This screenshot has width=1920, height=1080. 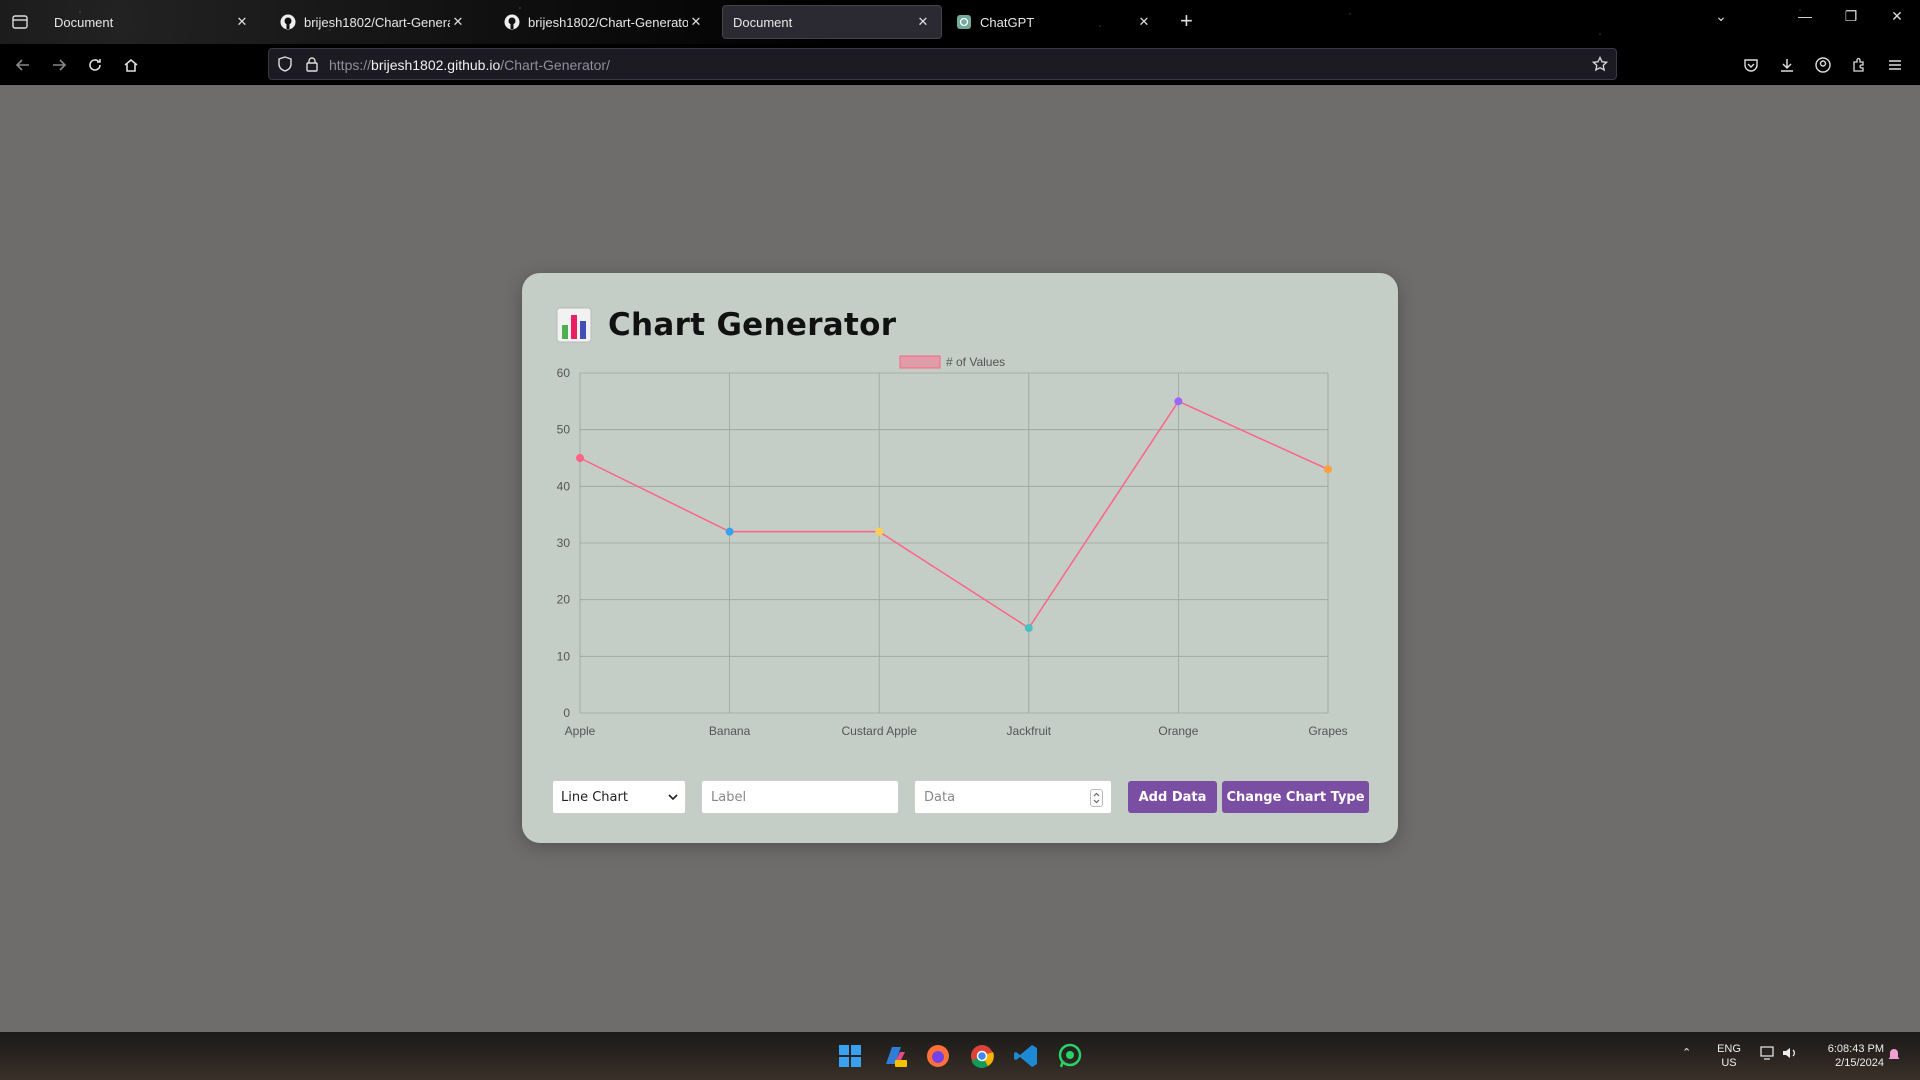 I want to click on close-window-icon: ✕, so click(x=1897, y=16).